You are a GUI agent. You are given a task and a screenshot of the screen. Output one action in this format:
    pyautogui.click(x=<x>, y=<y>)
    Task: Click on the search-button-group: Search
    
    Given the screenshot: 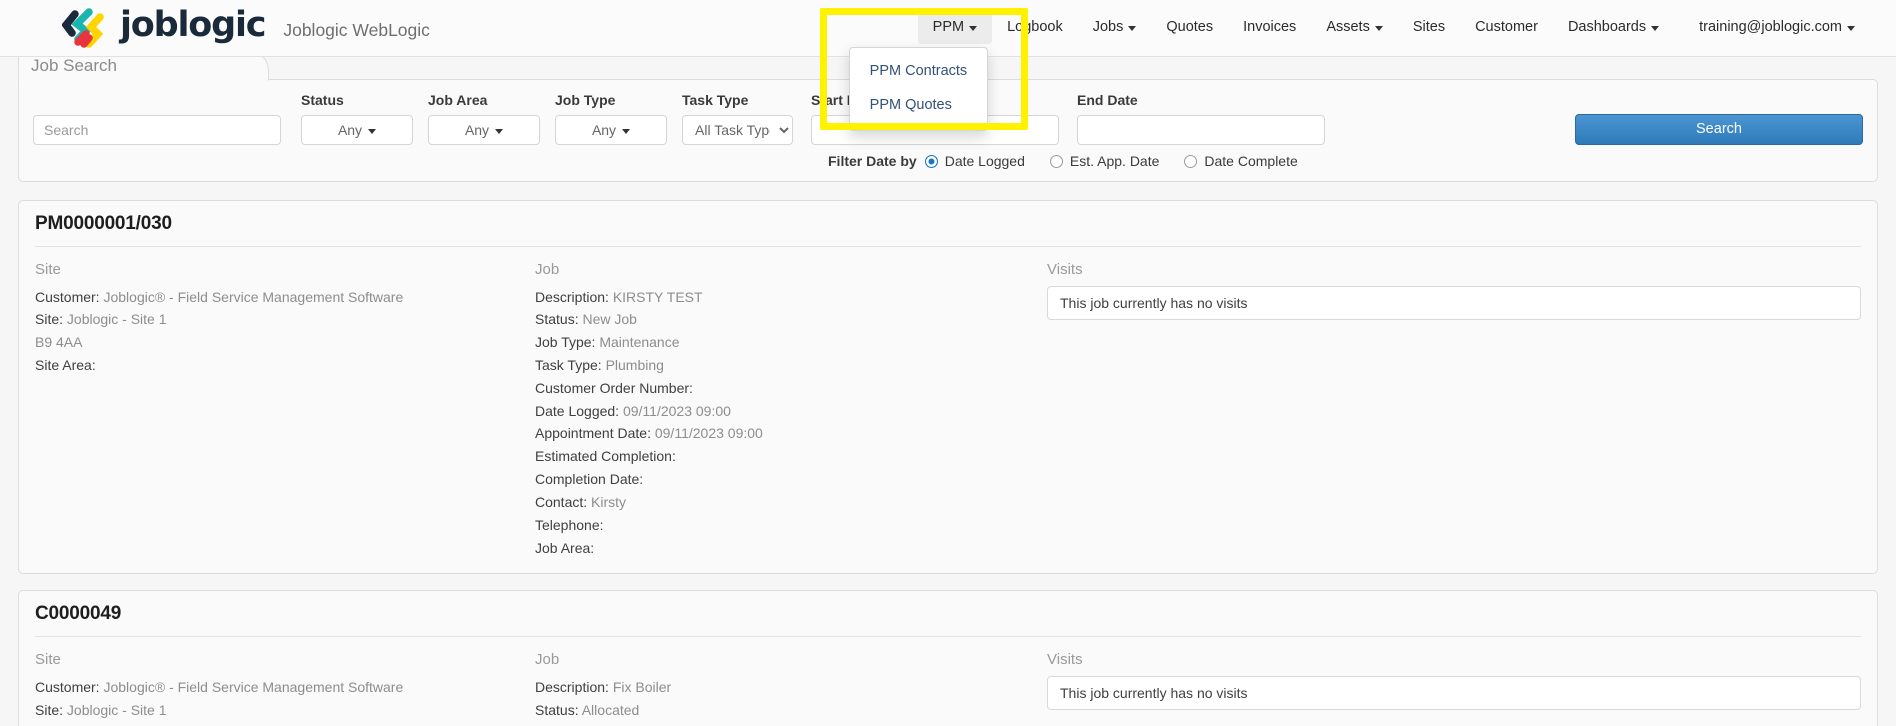 What is the action you would take?
    pyautogui.click(x=1719, y=118)
    